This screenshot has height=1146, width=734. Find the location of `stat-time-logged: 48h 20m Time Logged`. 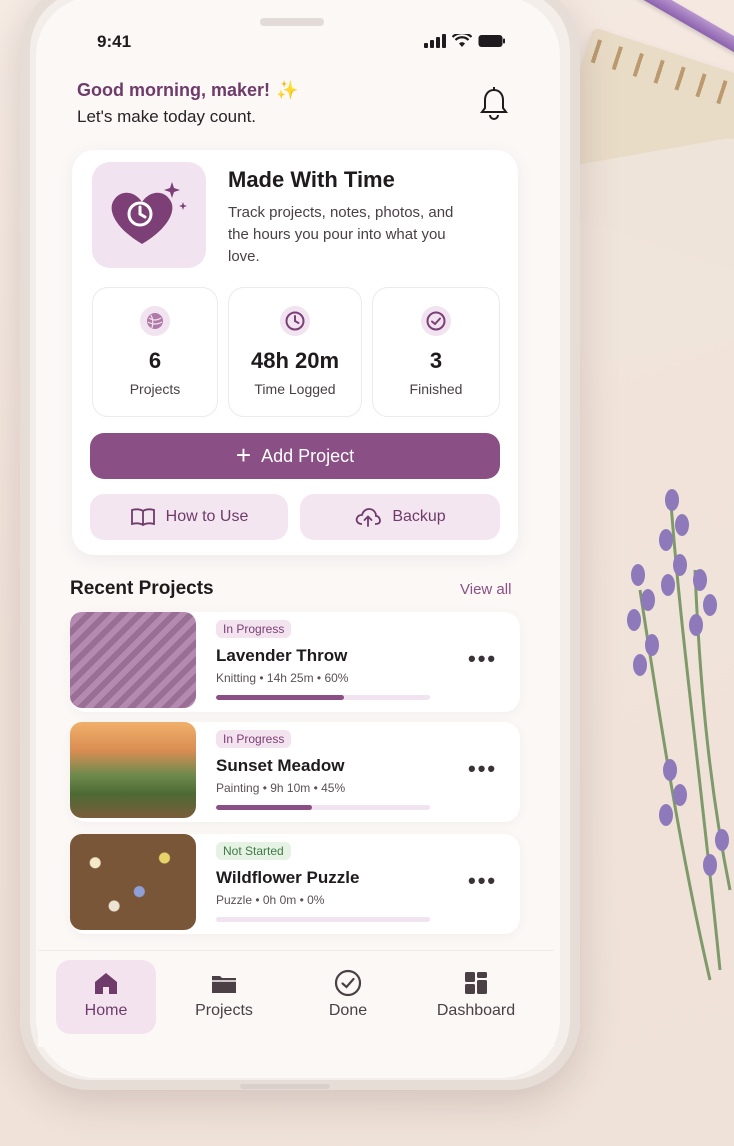

stat-time-logged: 48h 20m Time Logged is located at coordinates (295, 352).